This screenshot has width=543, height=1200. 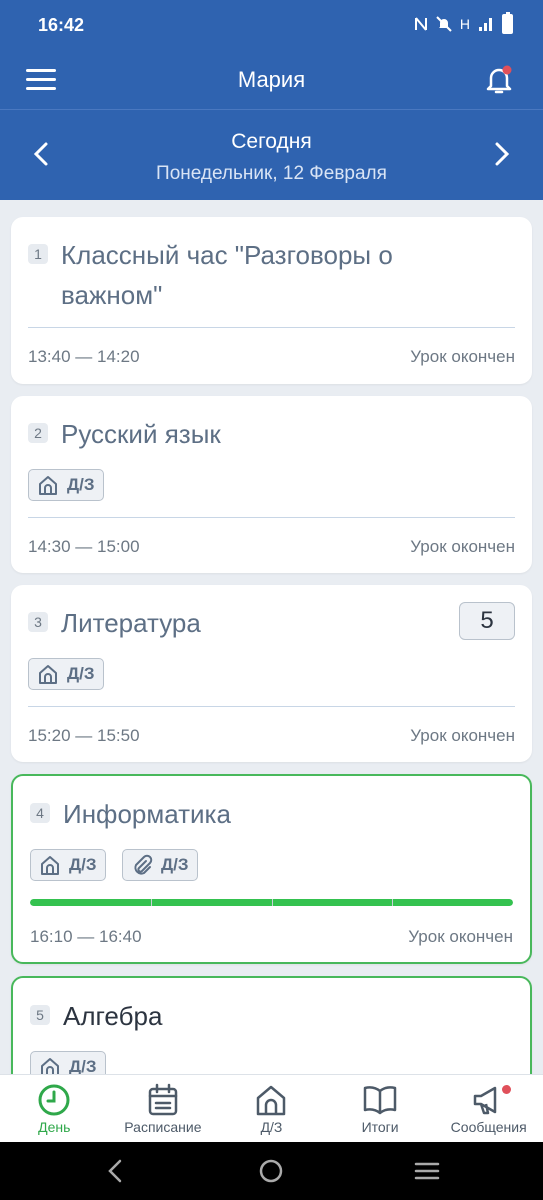 What do you see at coordinates (271, 173) in the screenshot?
I see `date-label: Понедельник, 12 Февраля` at bounding box center [271, 173].